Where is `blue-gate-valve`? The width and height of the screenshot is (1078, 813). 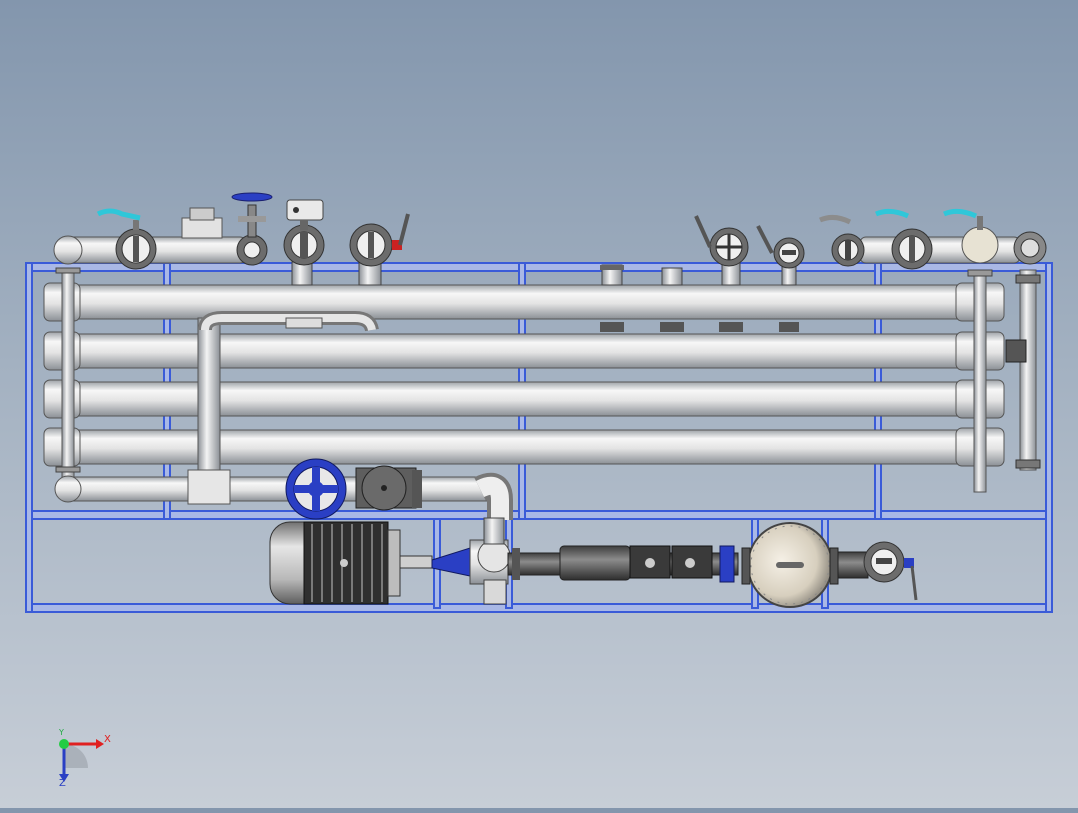 blue-gate-valve is located at coordinates (316, 489).